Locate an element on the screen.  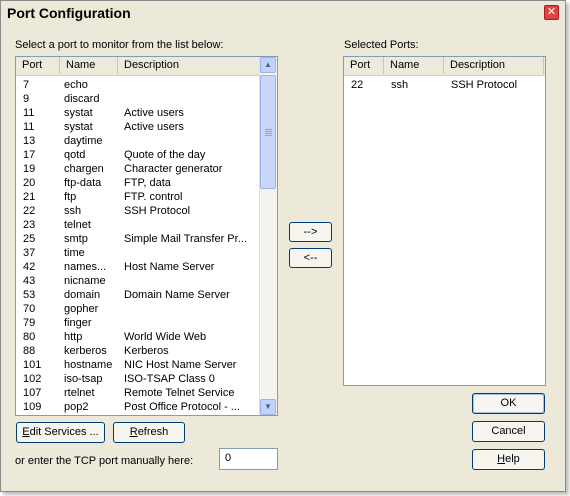
cancel-button: Cancel is located at coordinates (508, 431).